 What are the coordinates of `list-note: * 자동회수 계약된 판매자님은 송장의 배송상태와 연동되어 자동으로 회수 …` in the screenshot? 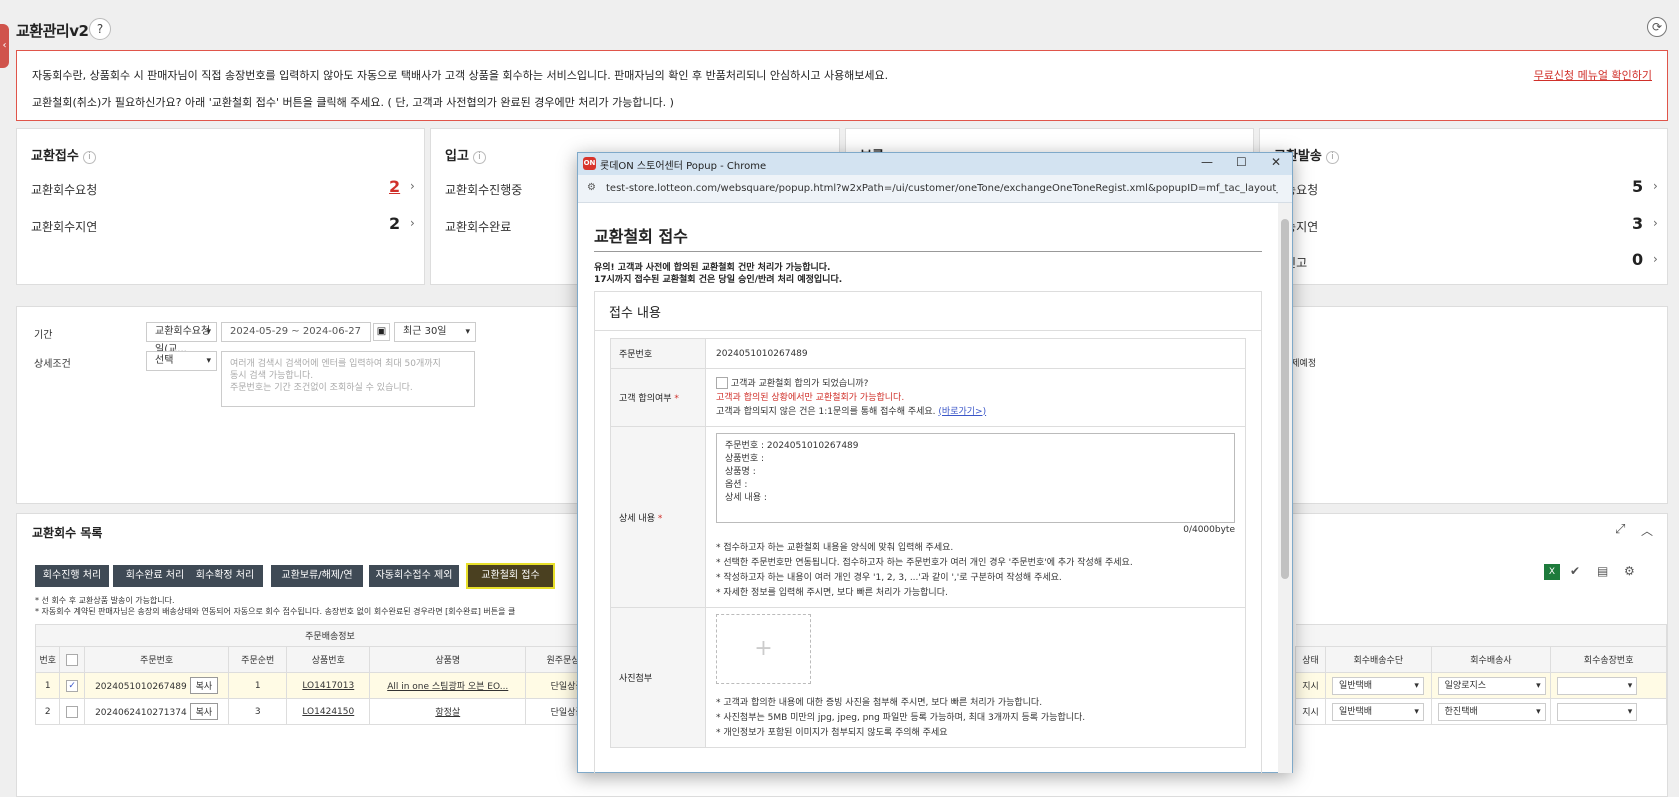 It's located at (275, 611).